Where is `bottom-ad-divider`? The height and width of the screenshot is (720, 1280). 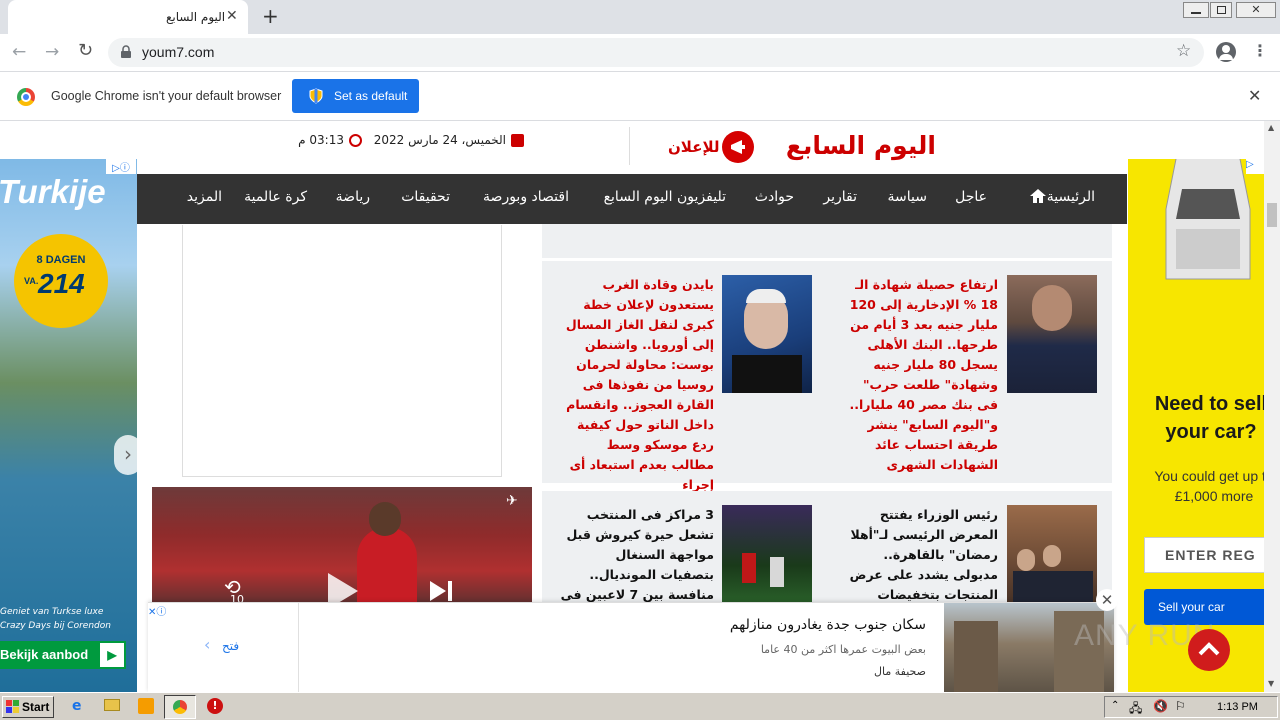 bottom-ad-divider is located at coordinates (298, 647).